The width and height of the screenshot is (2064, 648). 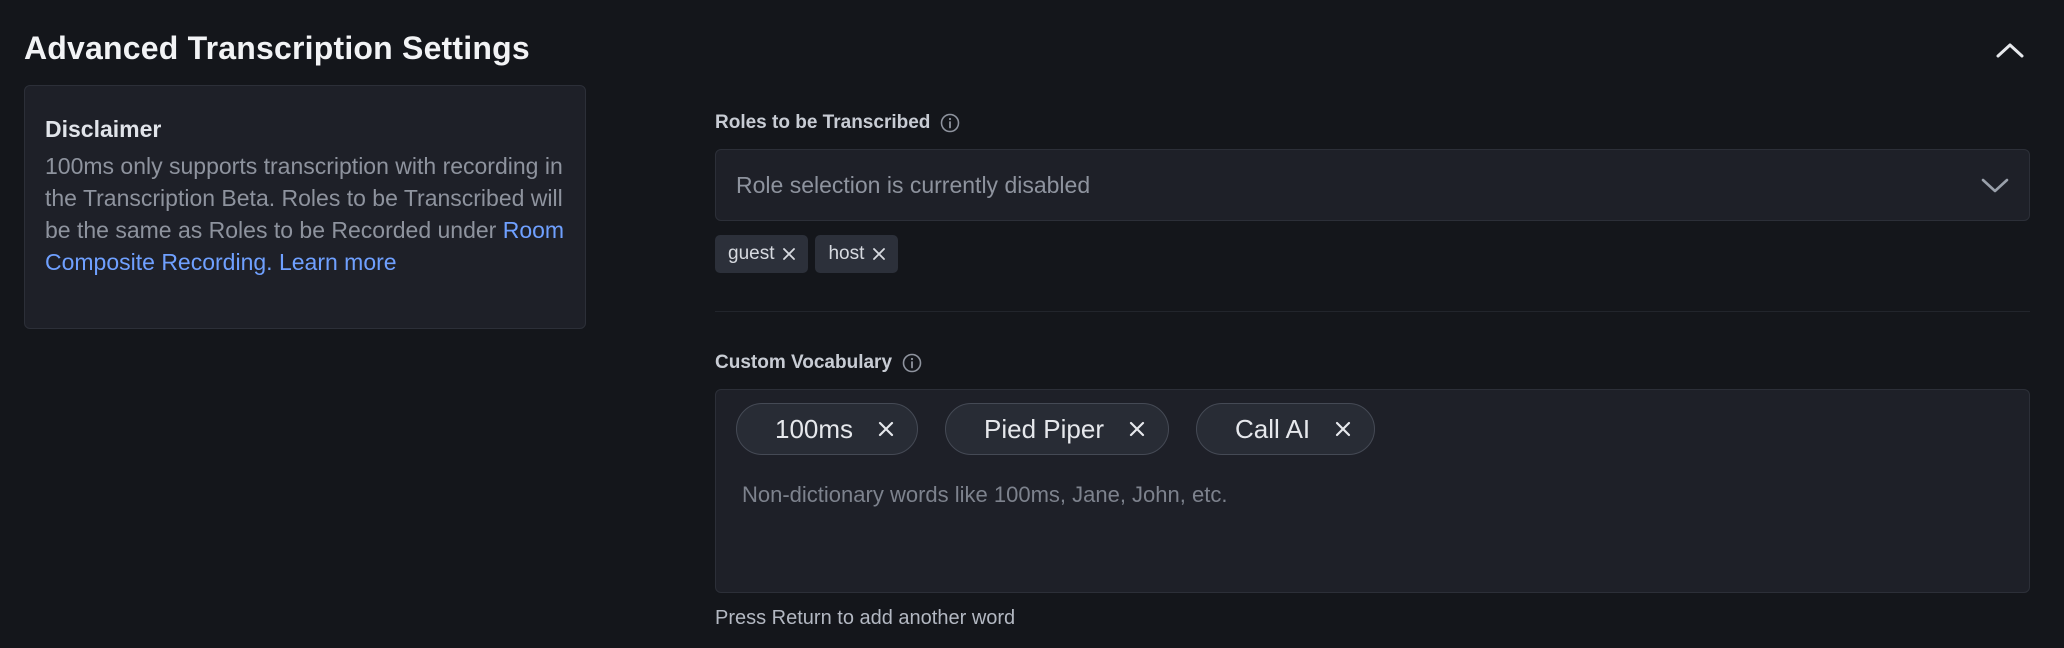 What do you see at coordinates (1273, 428) in the screenshot?
I see `vocab-chip-label: Call AI` at bounding box center [1273, 428].